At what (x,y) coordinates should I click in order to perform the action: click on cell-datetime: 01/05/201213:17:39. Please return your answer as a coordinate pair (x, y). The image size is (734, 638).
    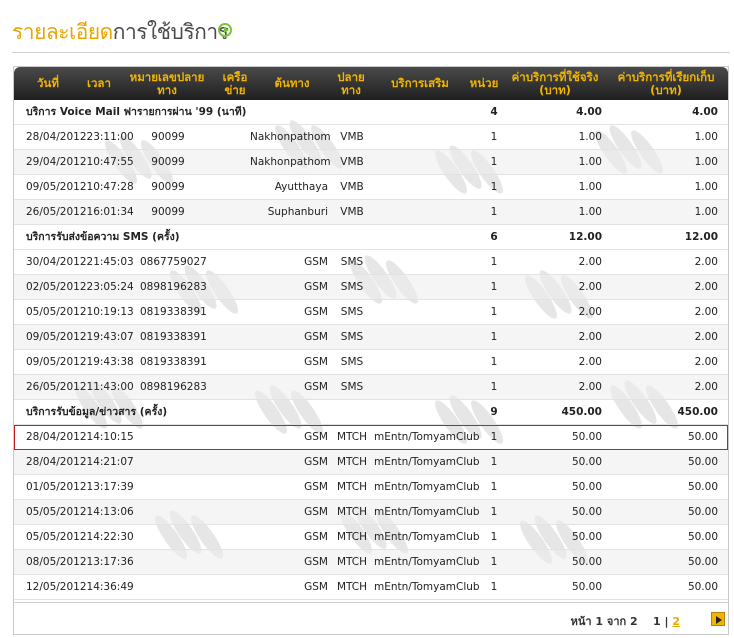
    Looking at the image, I should click on (80, 487).